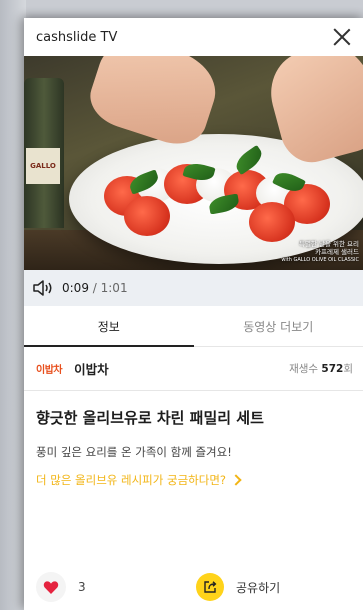 Image resolution: width=363 pixels, height=610 pixels. I want to click on caption-line: 카프레제 샐러드, so click(337, 252).